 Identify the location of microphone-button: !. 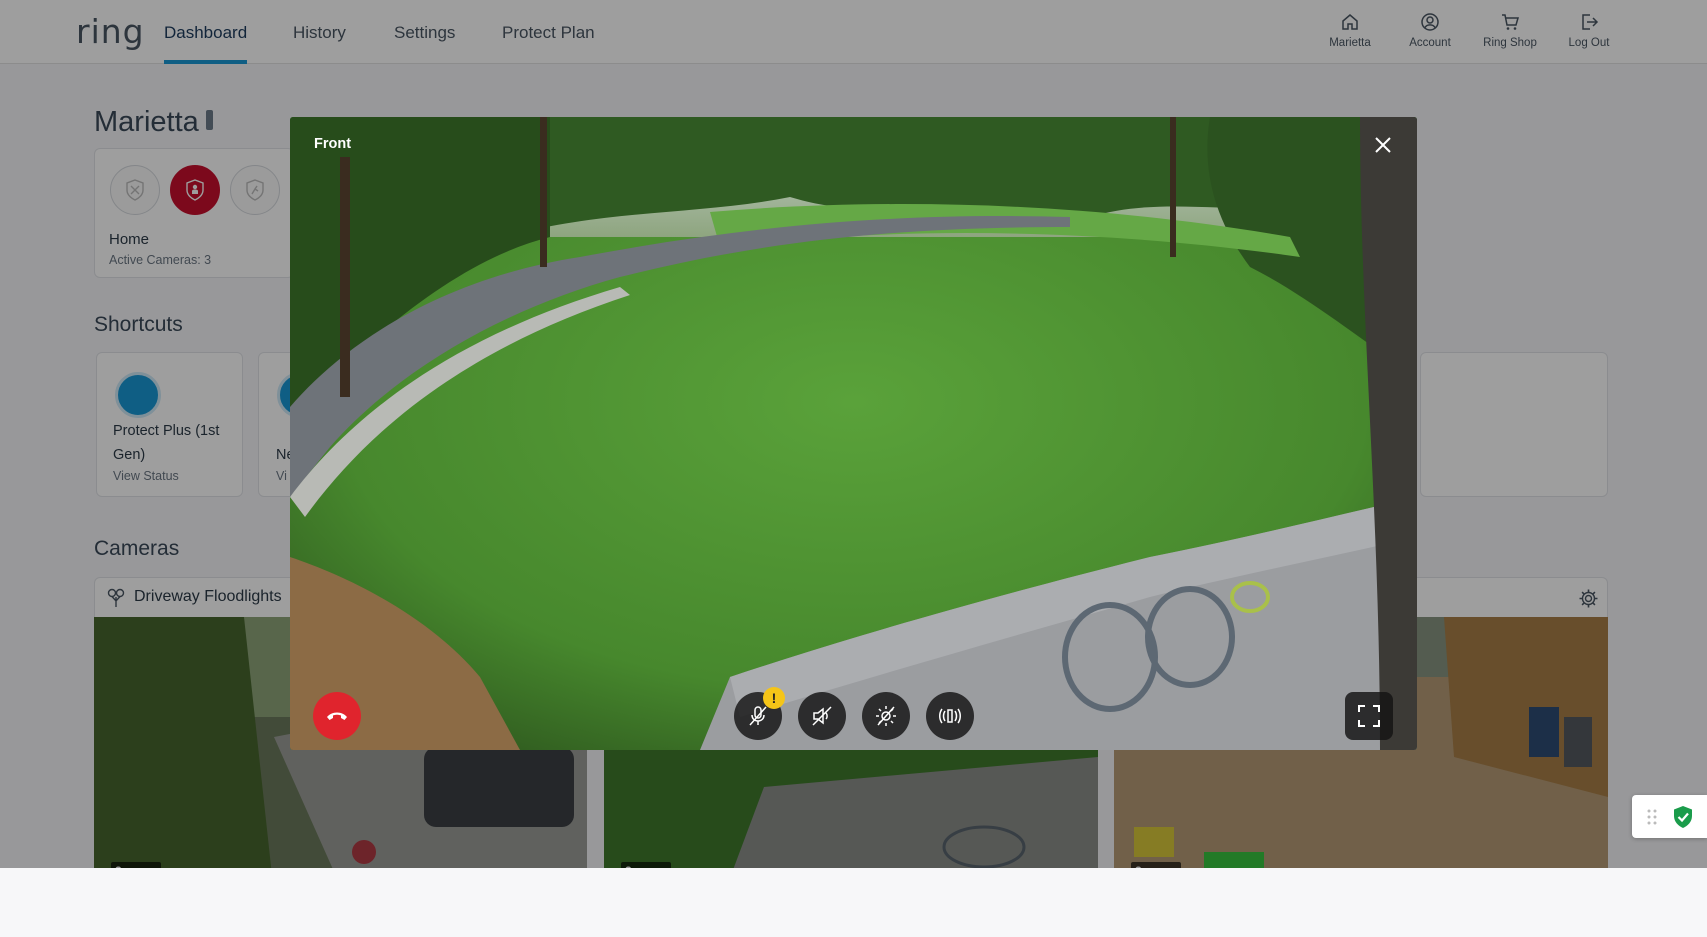
(759, 713).